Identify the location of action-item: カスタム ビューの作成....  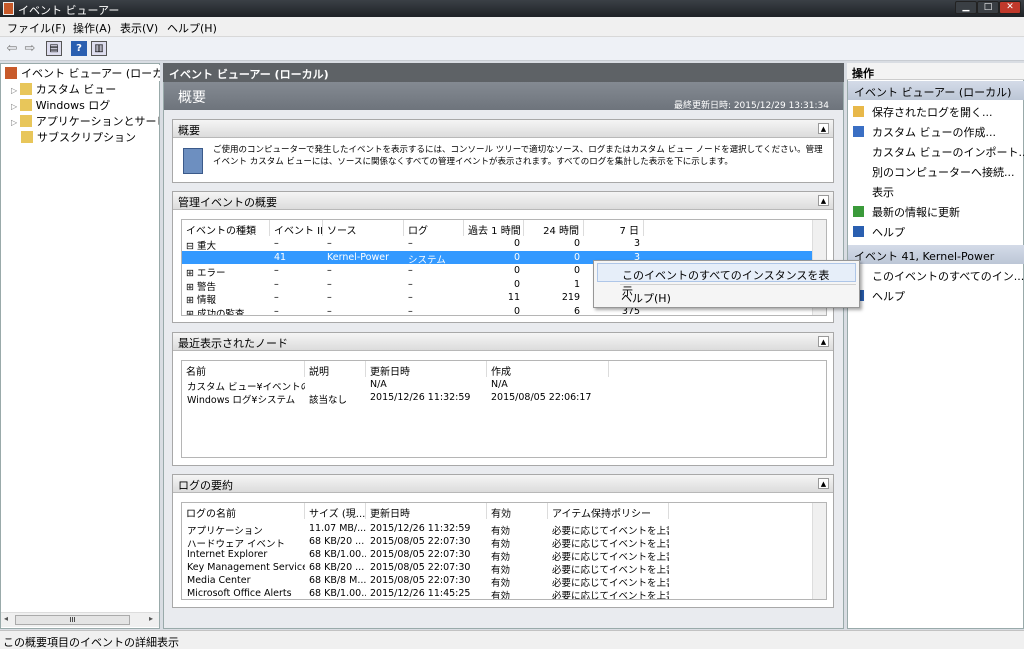
(934, 132).